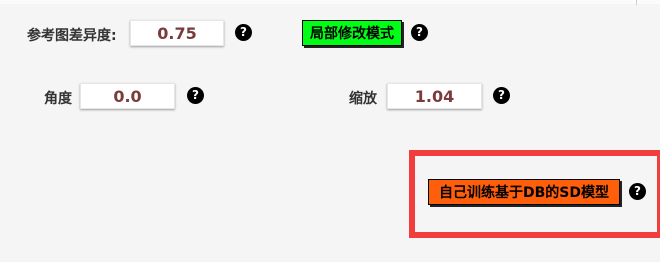 The image size is (660, 262). Describe the element at coordinates (72, 36) in the screenshot. I see `reference-difference-label: 参考图差异度:` at that location.